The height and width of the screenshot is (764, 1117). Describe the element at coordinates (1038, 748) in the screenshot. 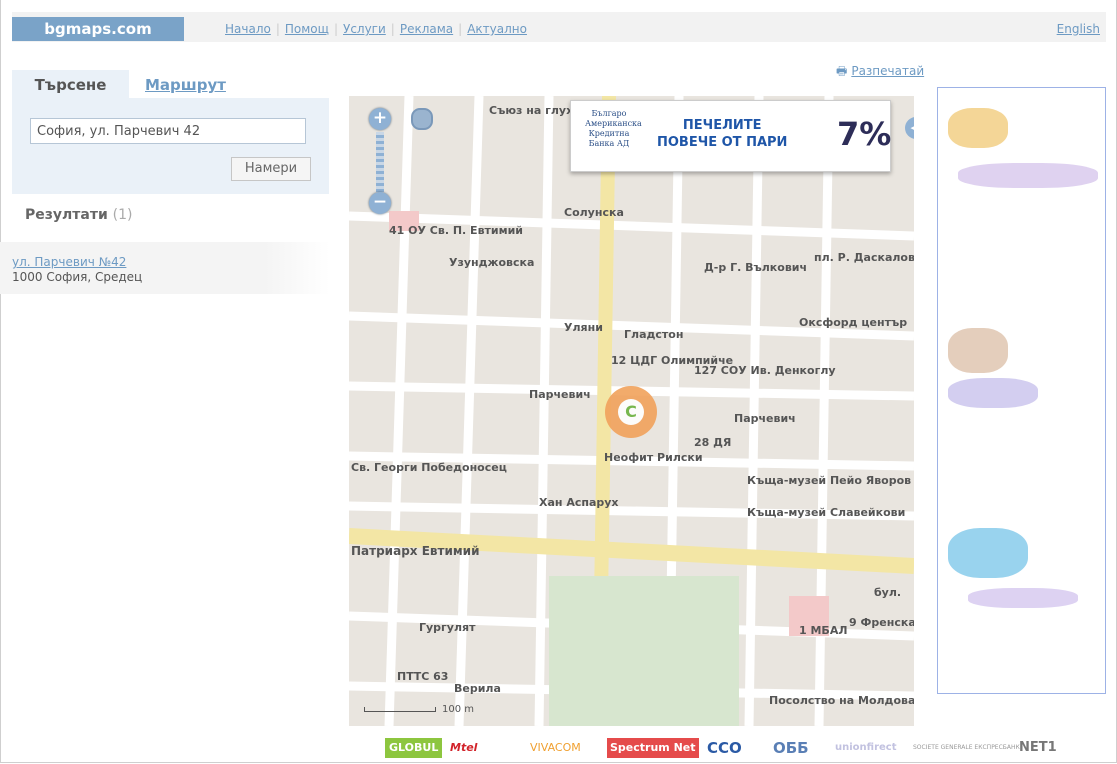

I see `logo-net1: NET1` at that location.